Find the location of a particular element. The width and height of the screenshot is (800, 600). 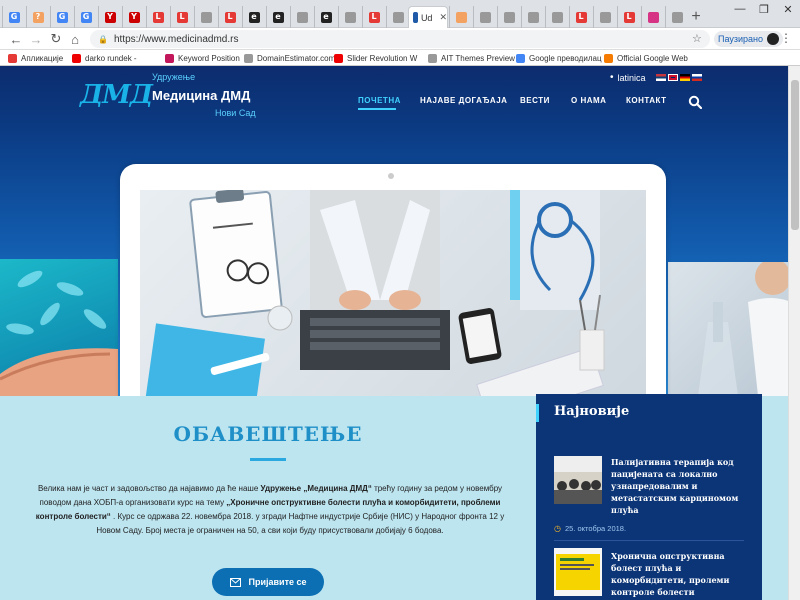

tab-3: G is located at coordinates (85, 17).